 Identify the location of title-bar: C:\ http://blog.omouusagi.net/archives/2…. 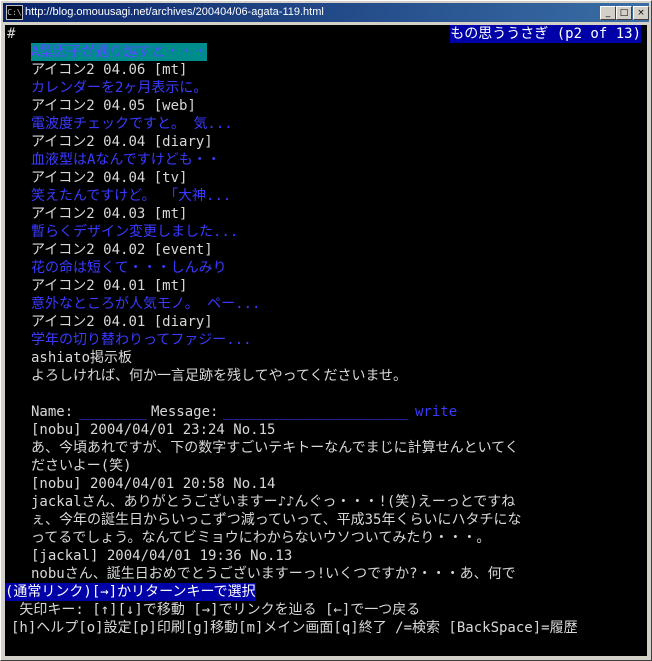
(326, 12).